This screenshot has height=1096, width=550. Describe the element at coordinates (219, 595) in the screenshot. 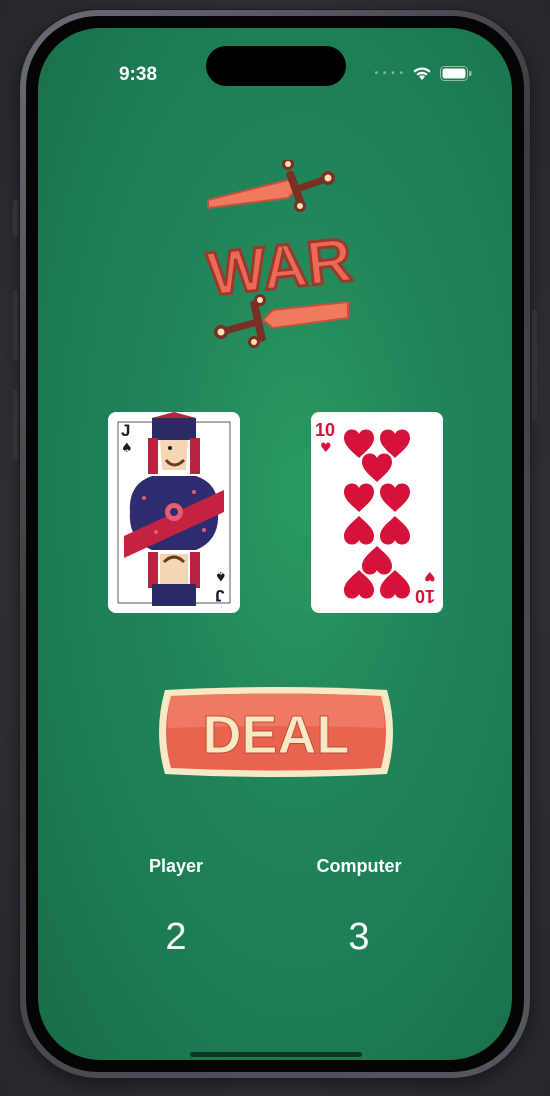

I see `card-rank-bottom: J` at that location.